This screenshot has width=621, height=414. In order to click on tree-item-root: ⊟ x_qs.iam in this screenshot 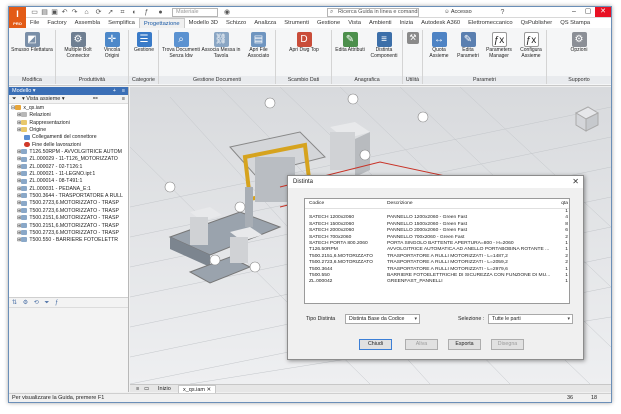, I will do `click(69, 108)`.